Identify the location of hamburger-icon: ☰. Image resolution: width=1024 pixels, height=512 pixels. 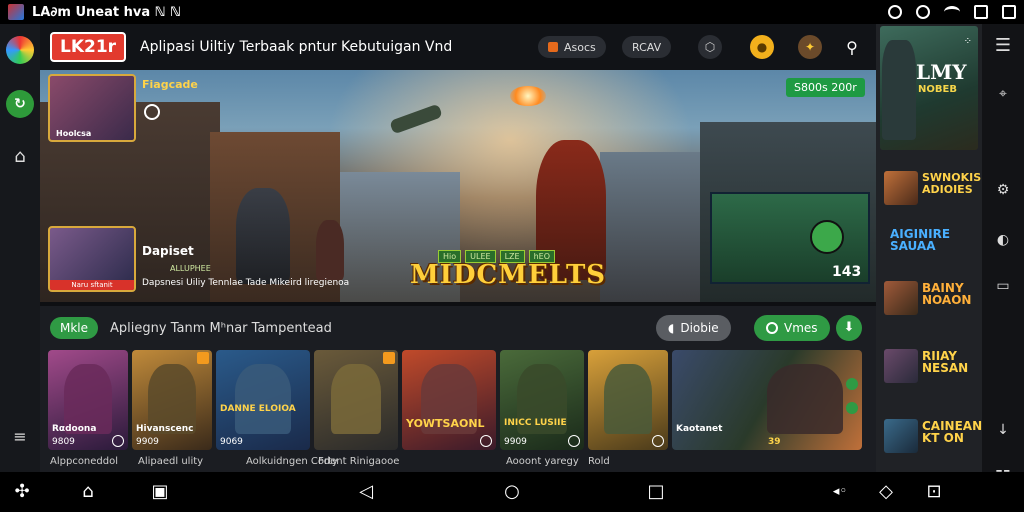
(1003, 46).